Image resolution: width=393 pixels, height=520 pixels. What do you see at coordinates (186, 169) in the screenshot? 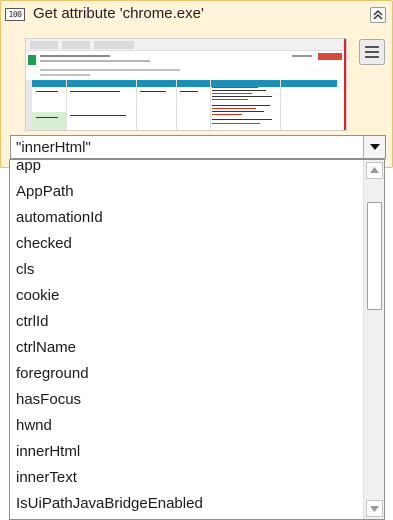
I see `dropdown-option: app` at bounding box center [186, 169].